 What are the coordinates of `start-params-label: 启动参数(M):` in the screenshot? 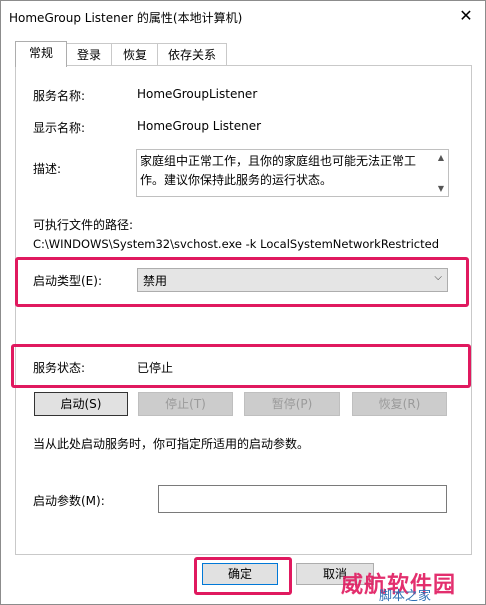 It's located at (69, 501).